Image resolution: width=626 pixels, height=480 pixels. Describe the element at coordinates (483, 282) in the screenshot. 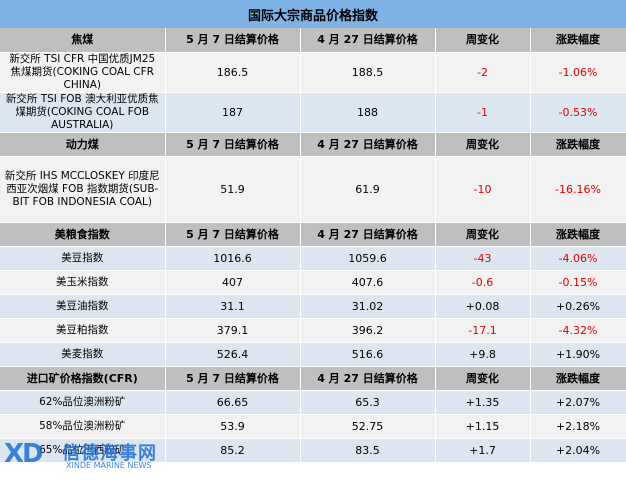

I see `row-weekly-change: -0.6` at that location.